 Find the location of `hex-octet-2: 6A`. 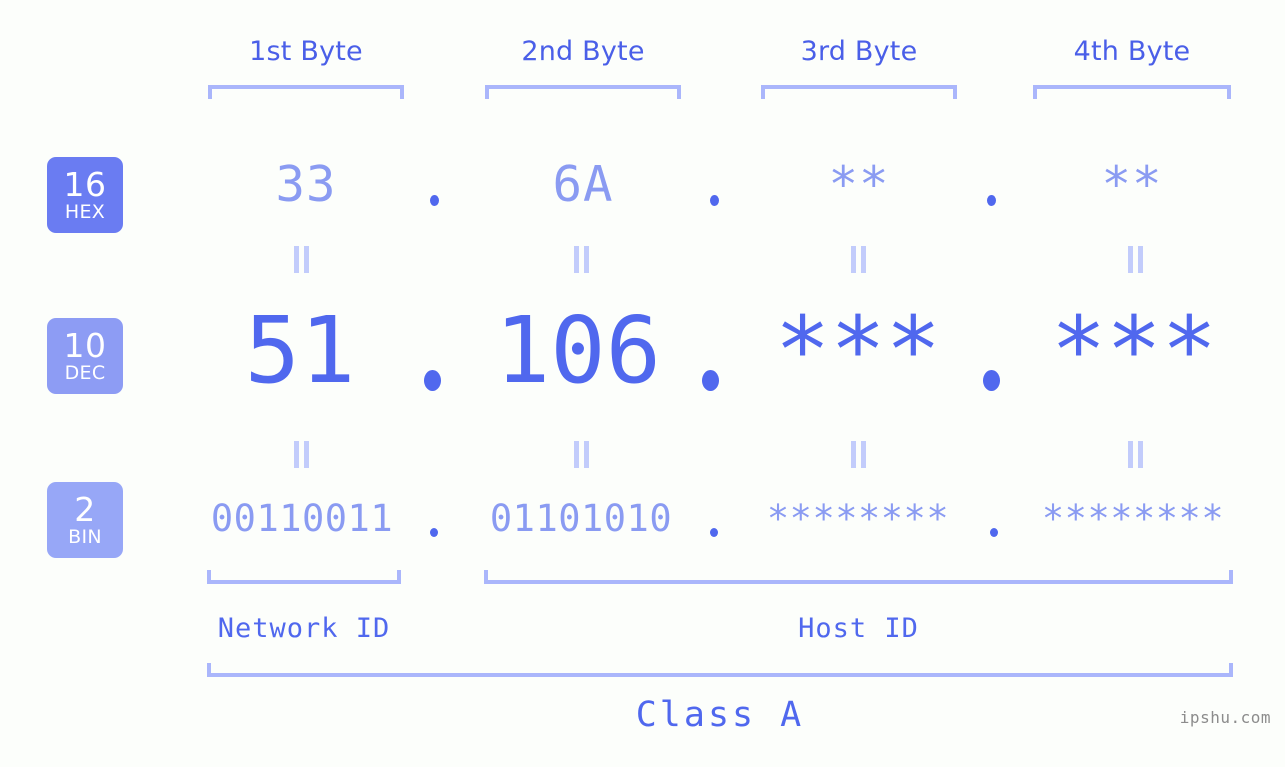

hex-octet-2: 6A is located at coordinates (583, 184).